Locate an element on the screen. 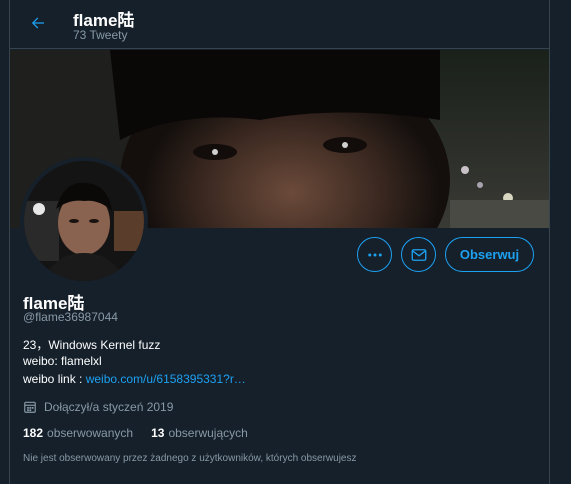  following-link: 182 obserwowanych is located at coordinates (78, 433).